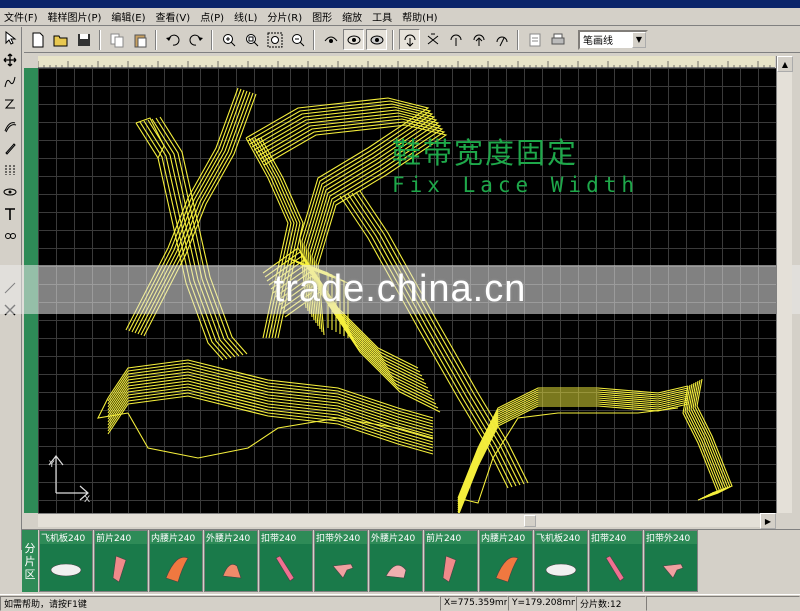 This screenshot has width=800, height=611. Describe the element at coordinates (128, 16) in the screenshot. I see `menu-item: 编辑(E)` at that location.